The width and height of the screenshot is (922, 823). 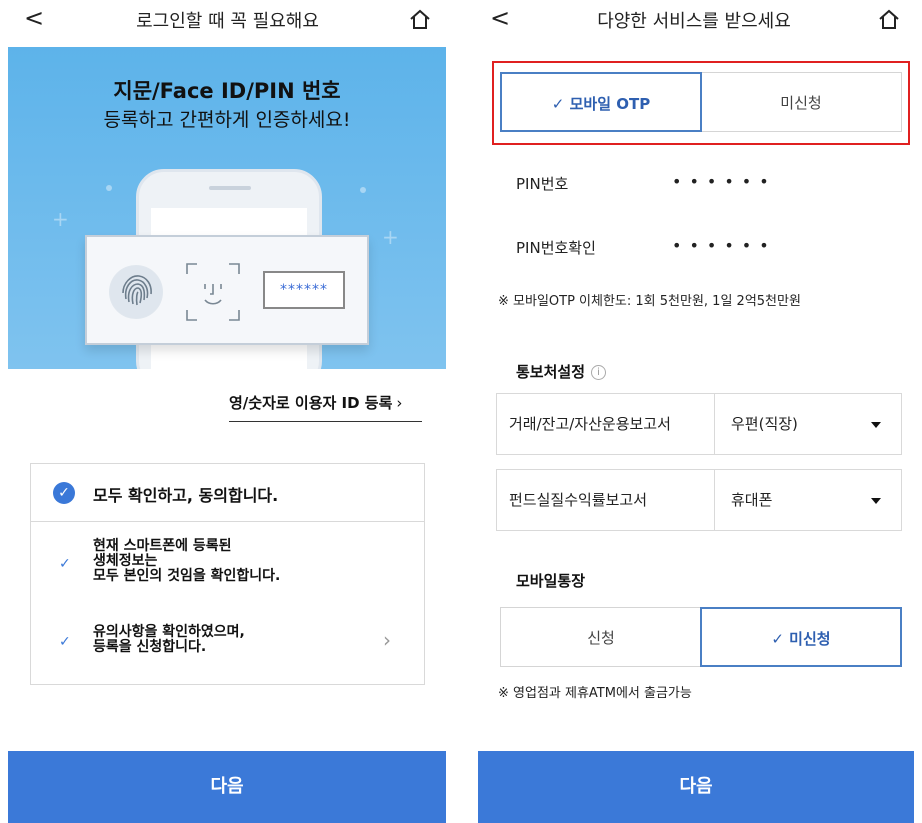 What do you see at coordinates (460, 411) in the screenshot?
I see `screen-divider` at bounding box center [460, 411].